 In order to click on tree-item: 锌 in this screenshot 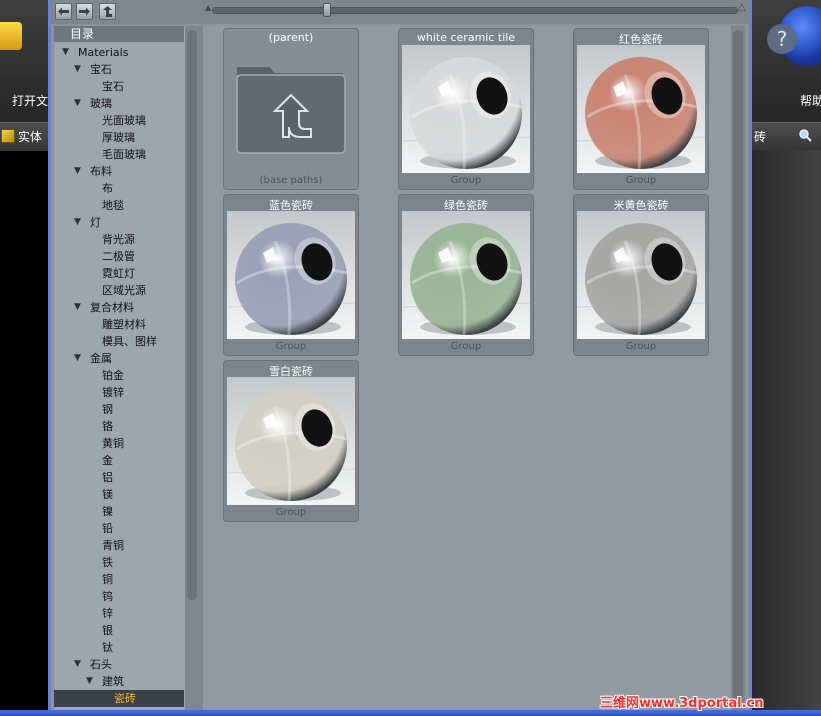, I will do `click(107, 613)`.